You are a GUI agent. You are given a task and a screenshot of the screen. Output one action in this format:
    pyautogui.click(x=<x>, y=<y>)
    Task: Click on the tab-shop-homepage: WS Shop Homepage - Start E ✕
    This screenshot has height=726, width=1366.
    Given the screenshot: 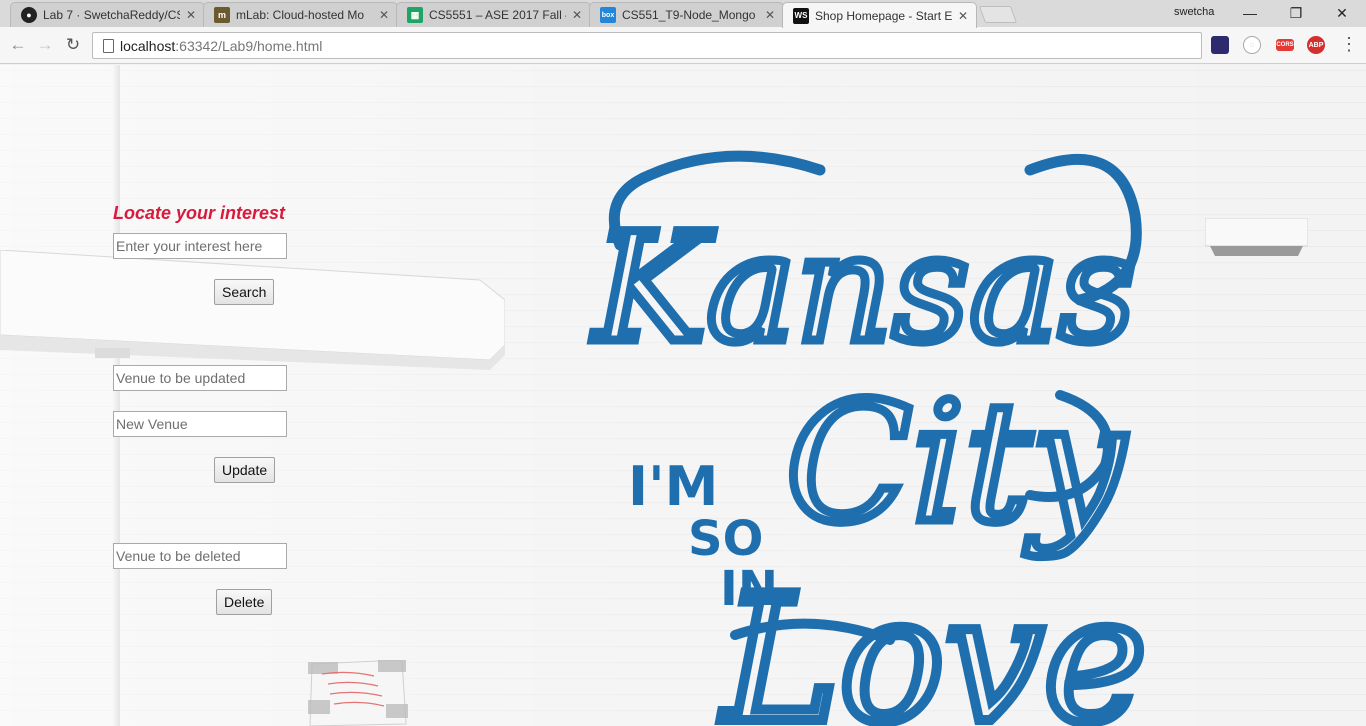 What is the action you would take?
    pyautogui.click(x=879, y=15)
    